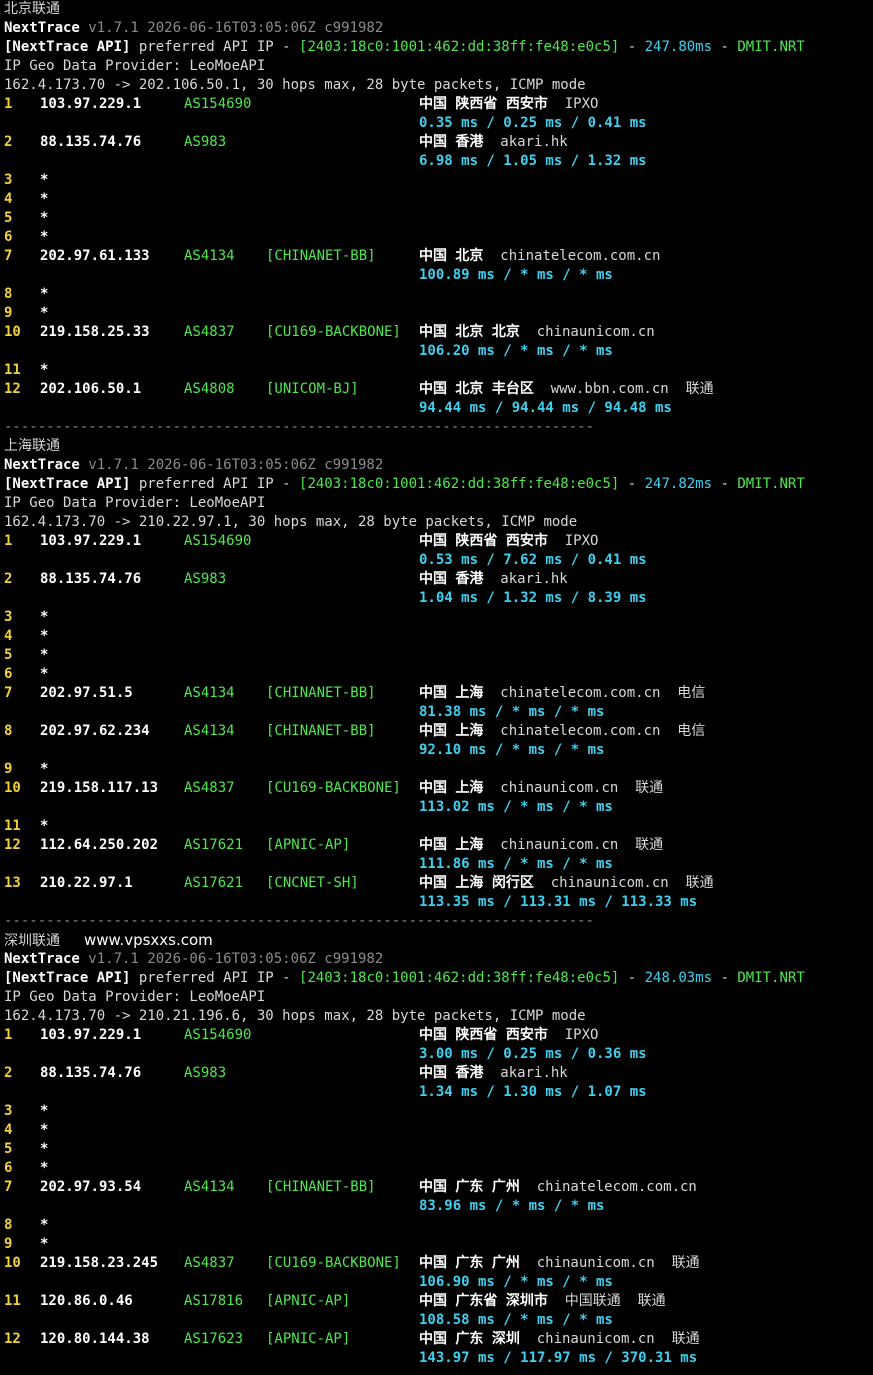  I want to click on hop-ip: 202.97.51.5, so click(86, 693).